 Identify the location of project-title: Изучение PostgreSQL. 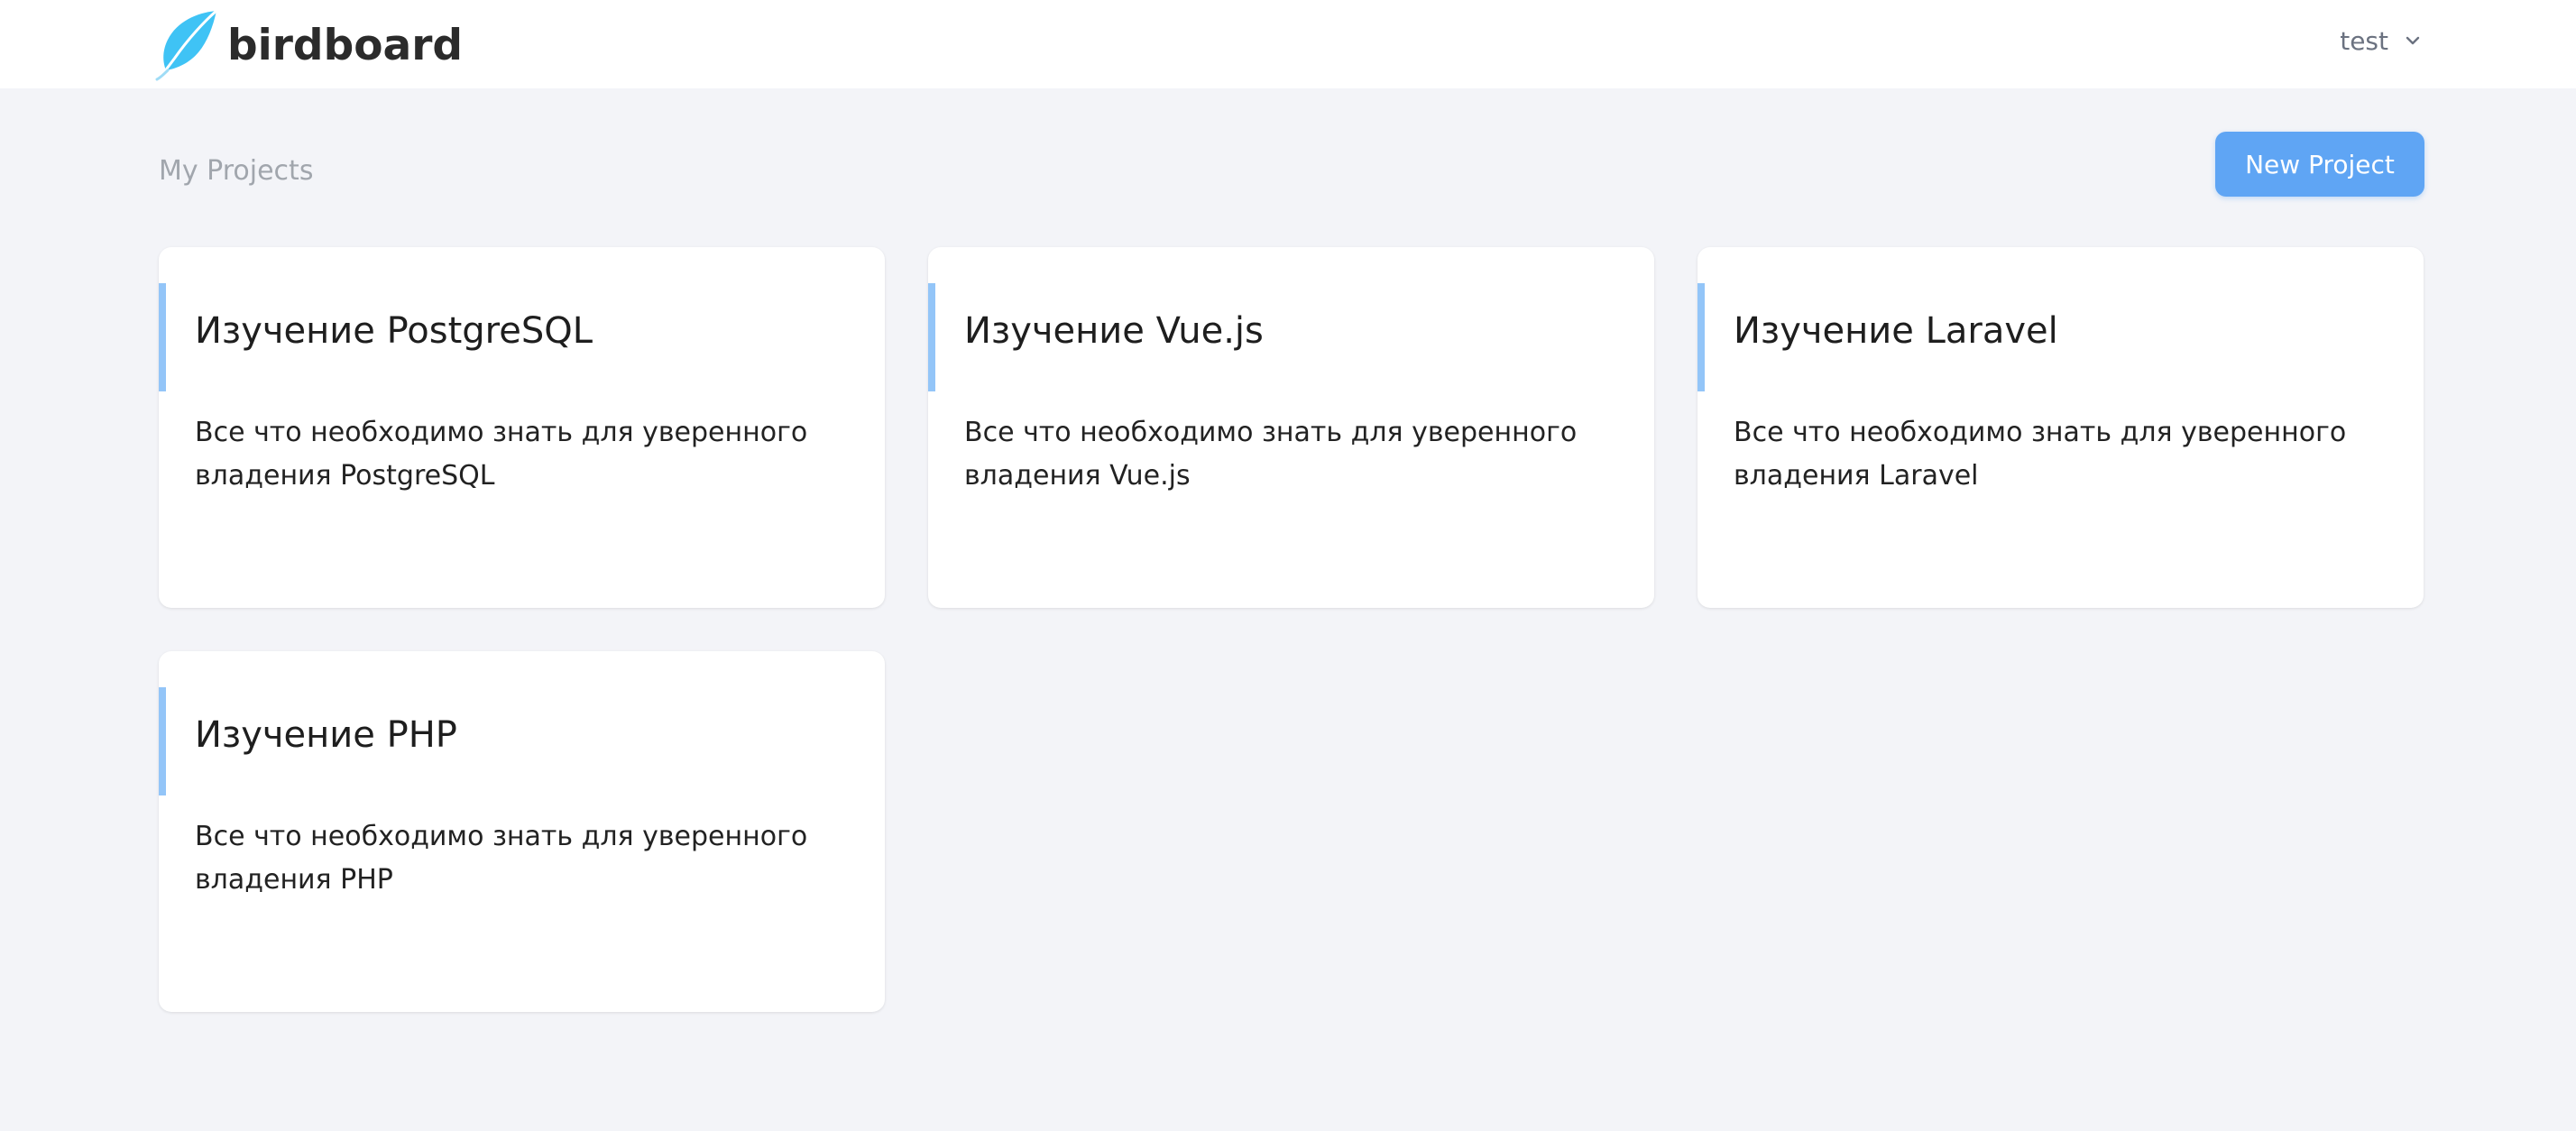
(394, 331).